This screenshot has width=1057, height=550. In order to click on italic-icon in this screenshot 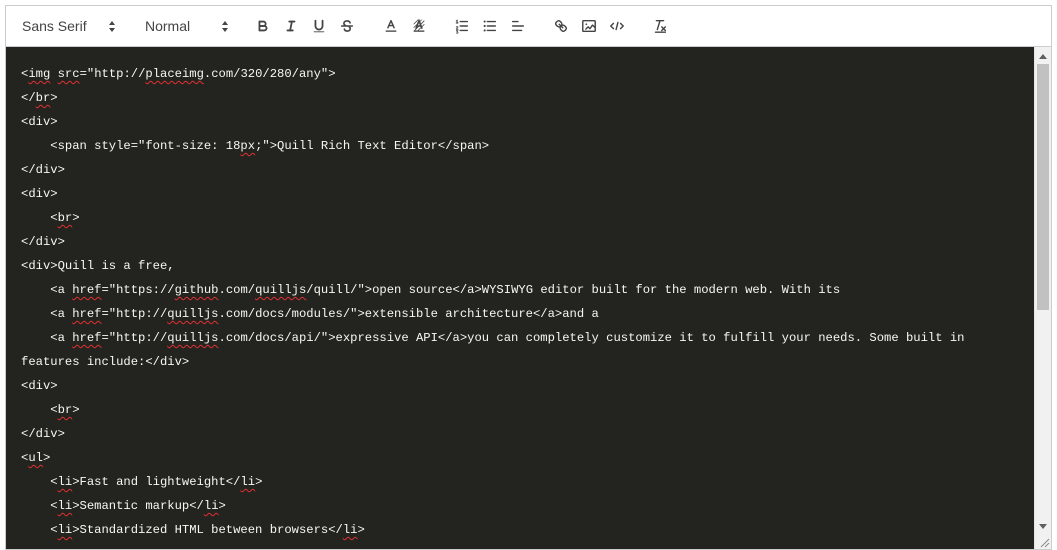, I will do `click(291, 26)`.